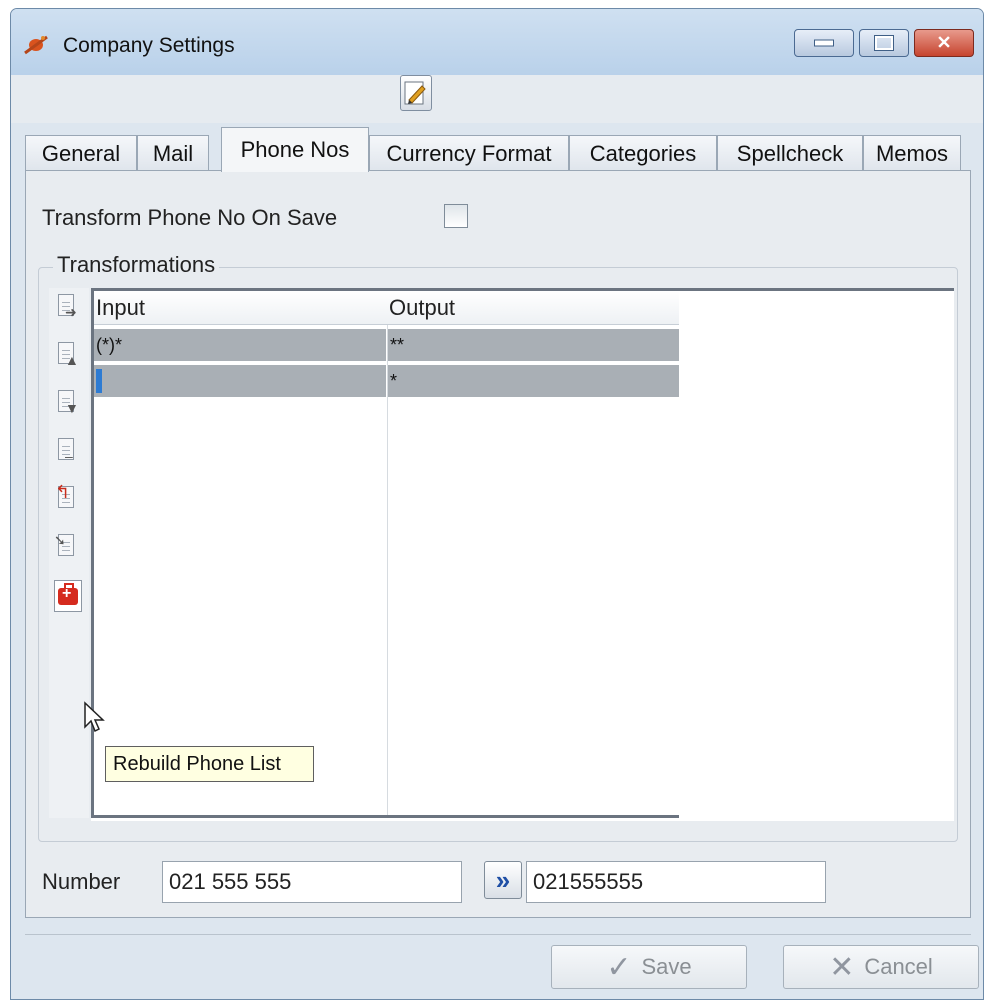 The image size is (990, 1003). I want to click on footer-separator, so click(498, 934).